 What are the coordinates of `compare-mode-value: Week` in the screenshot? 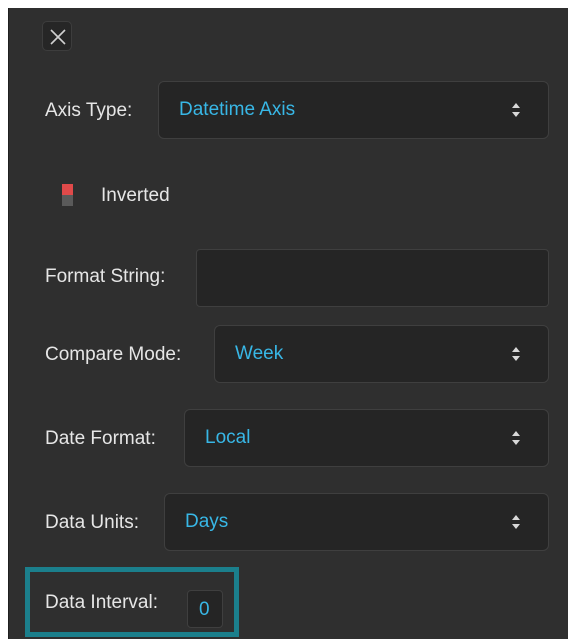 It's located at (259, 353).